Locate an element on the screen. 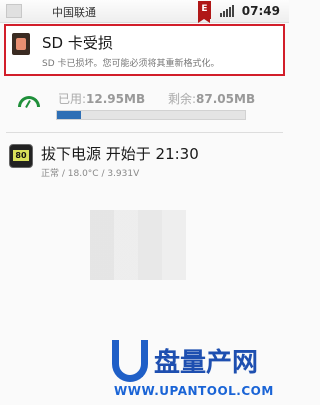 Image resolution: width=320 pixels, height=405 pixels. used-label: 已用: is located at coordinates (72, 99).